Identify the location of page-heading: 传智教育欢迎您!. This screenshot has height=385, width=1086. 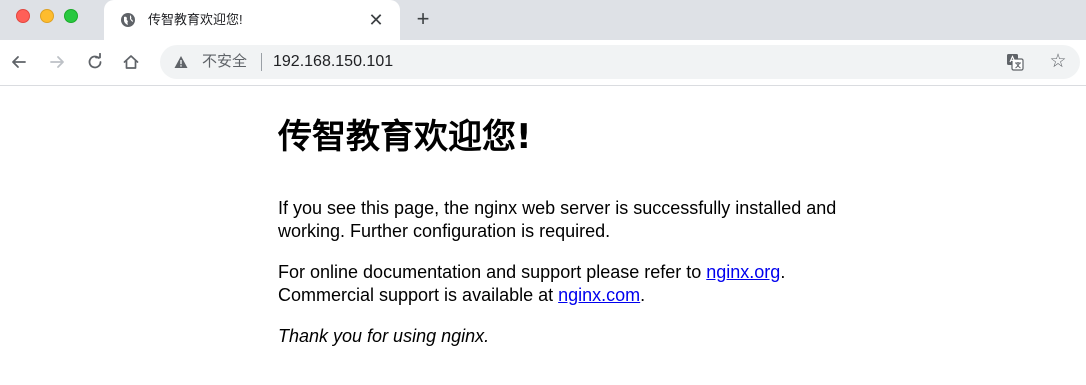
(405, 137).